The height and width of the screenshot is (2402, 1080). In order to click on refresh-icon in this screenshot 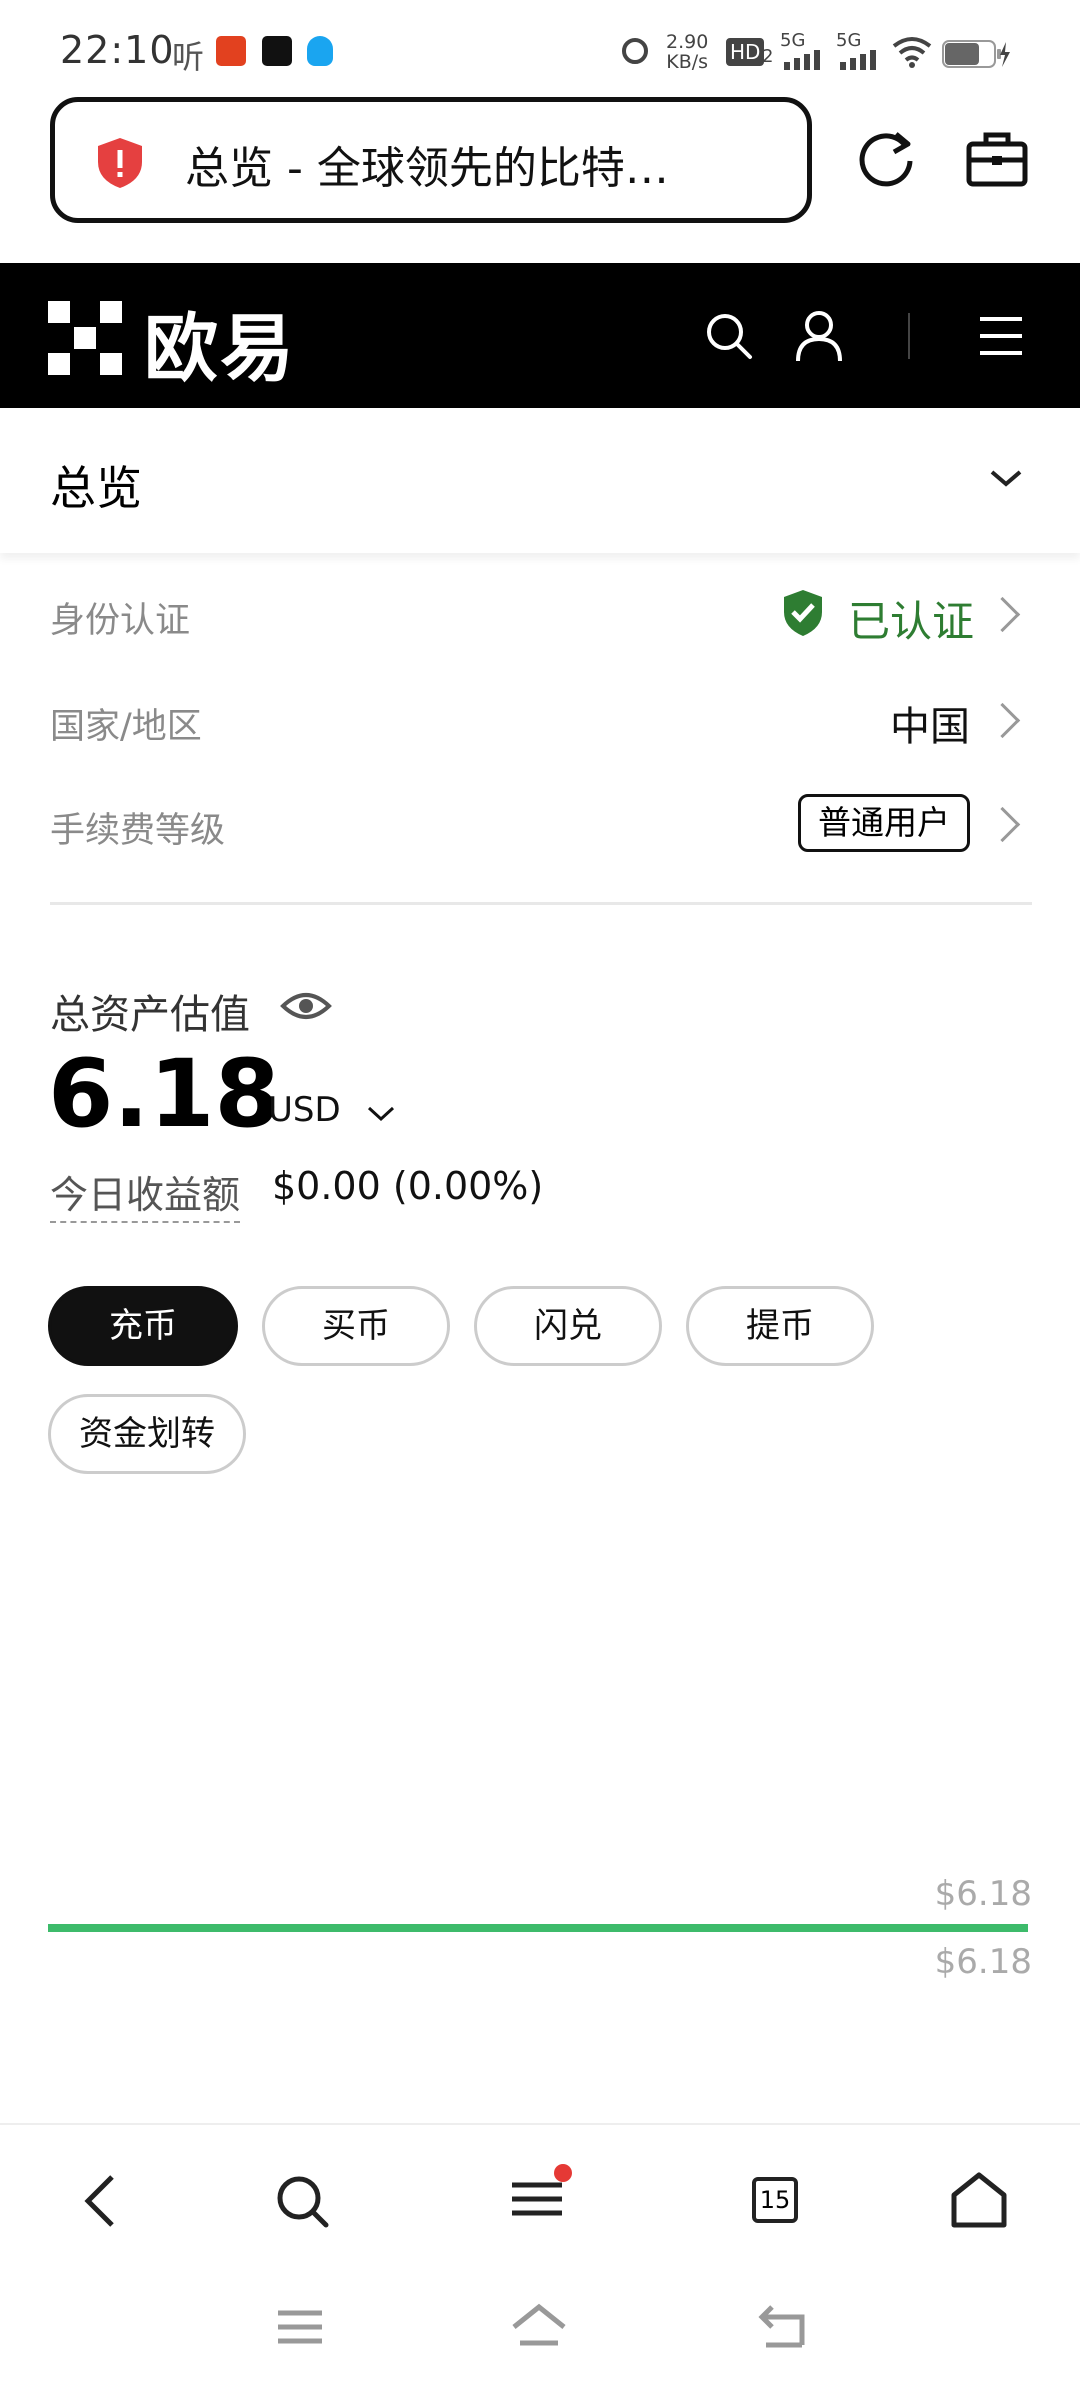, I will do `click(887, 161)`.